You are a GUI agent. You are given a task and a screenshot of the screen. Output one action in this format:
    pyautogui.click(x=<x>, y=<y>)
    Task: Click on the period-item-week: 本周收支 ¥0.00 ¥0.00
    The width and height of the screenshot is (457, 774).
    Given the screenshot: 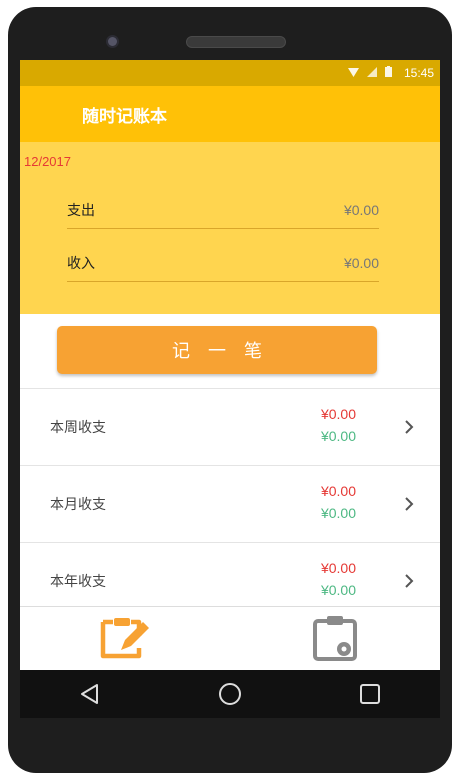 What is the action you would take?
    pyautogui.click(x=230, y=427)
    